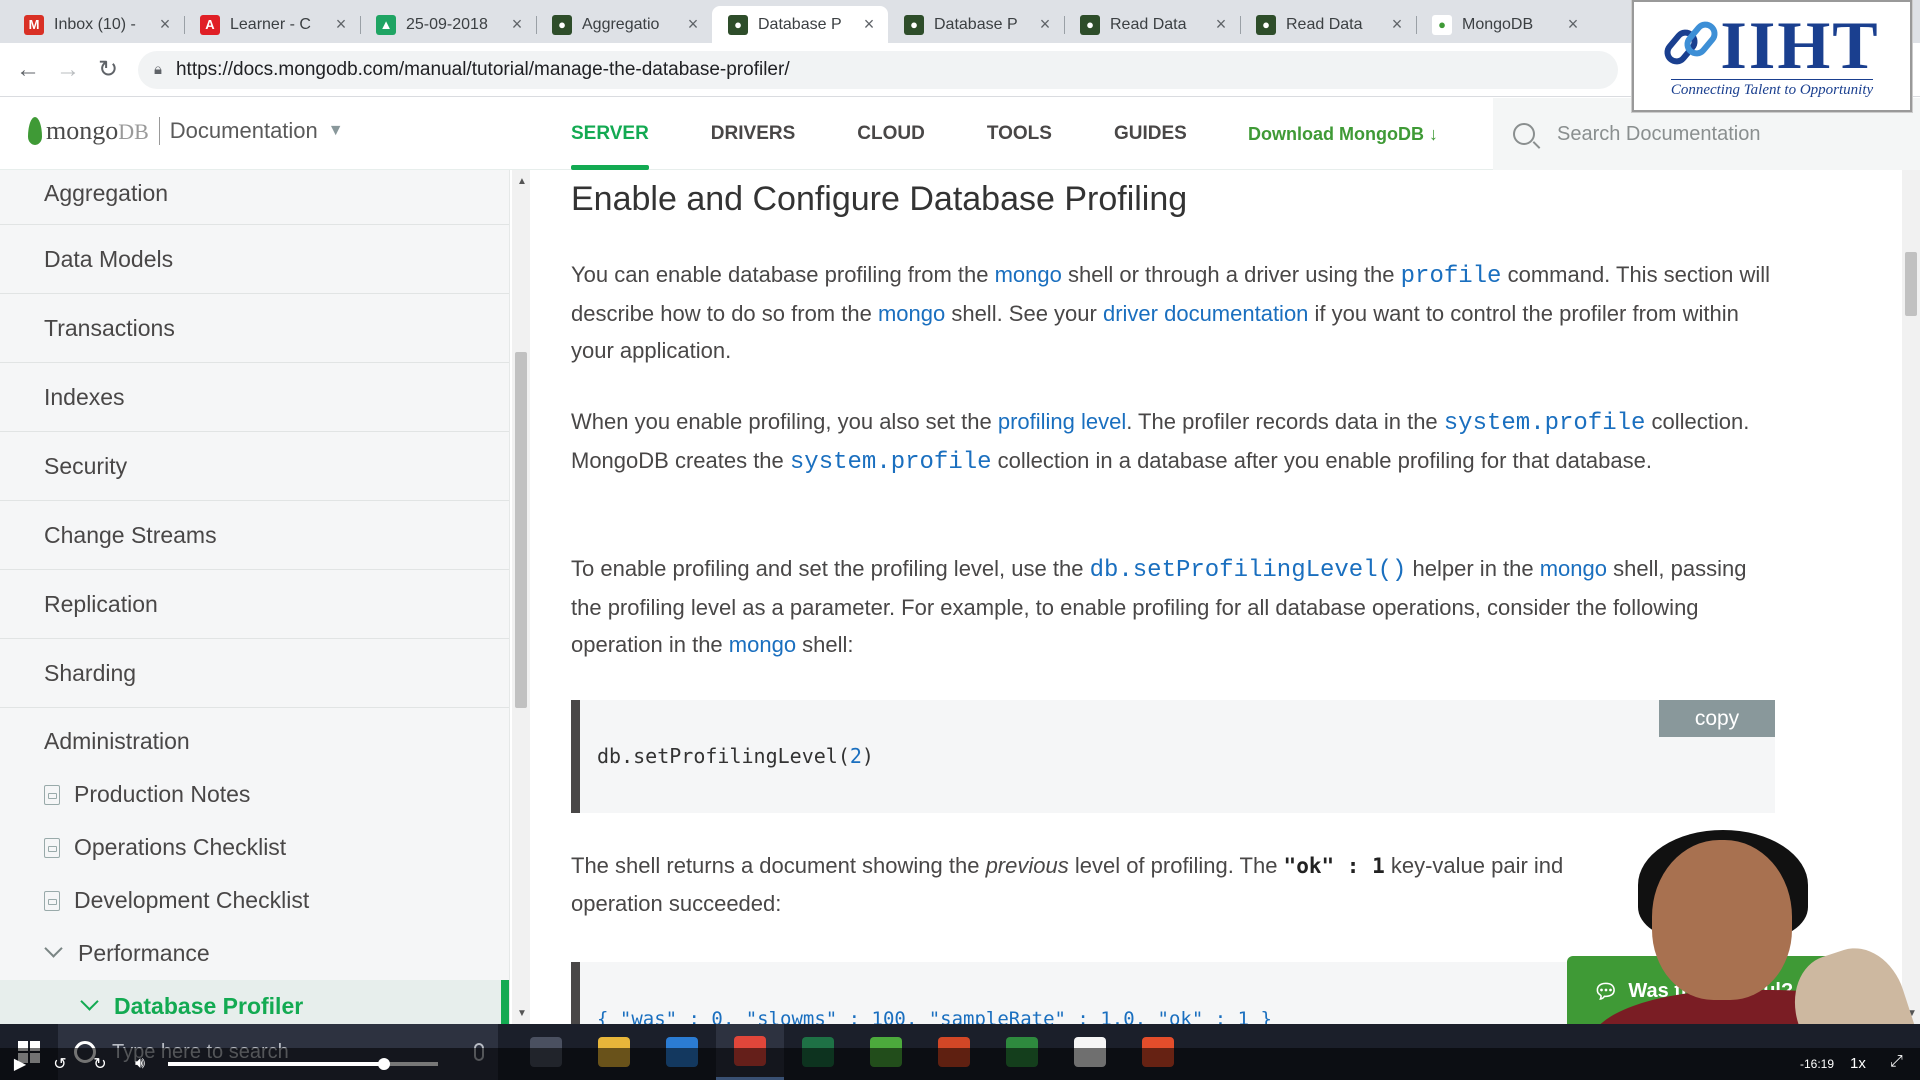 The width and height of the screenshot is (1920, 1080). I want to click on sidebar-item-data-models: Data Models, so click(254, 259).